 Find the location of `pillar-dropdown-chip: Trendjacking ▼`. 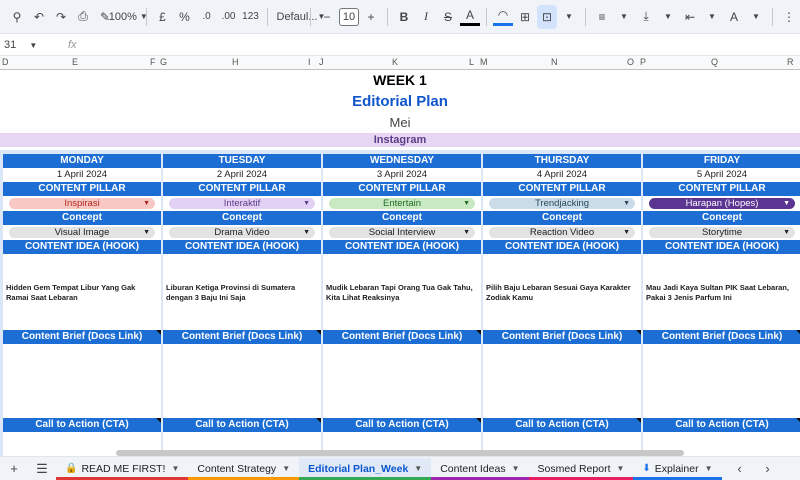

pillar-dropdown-chip: Trendjacking ▼ is located at coordinates (562, 203).